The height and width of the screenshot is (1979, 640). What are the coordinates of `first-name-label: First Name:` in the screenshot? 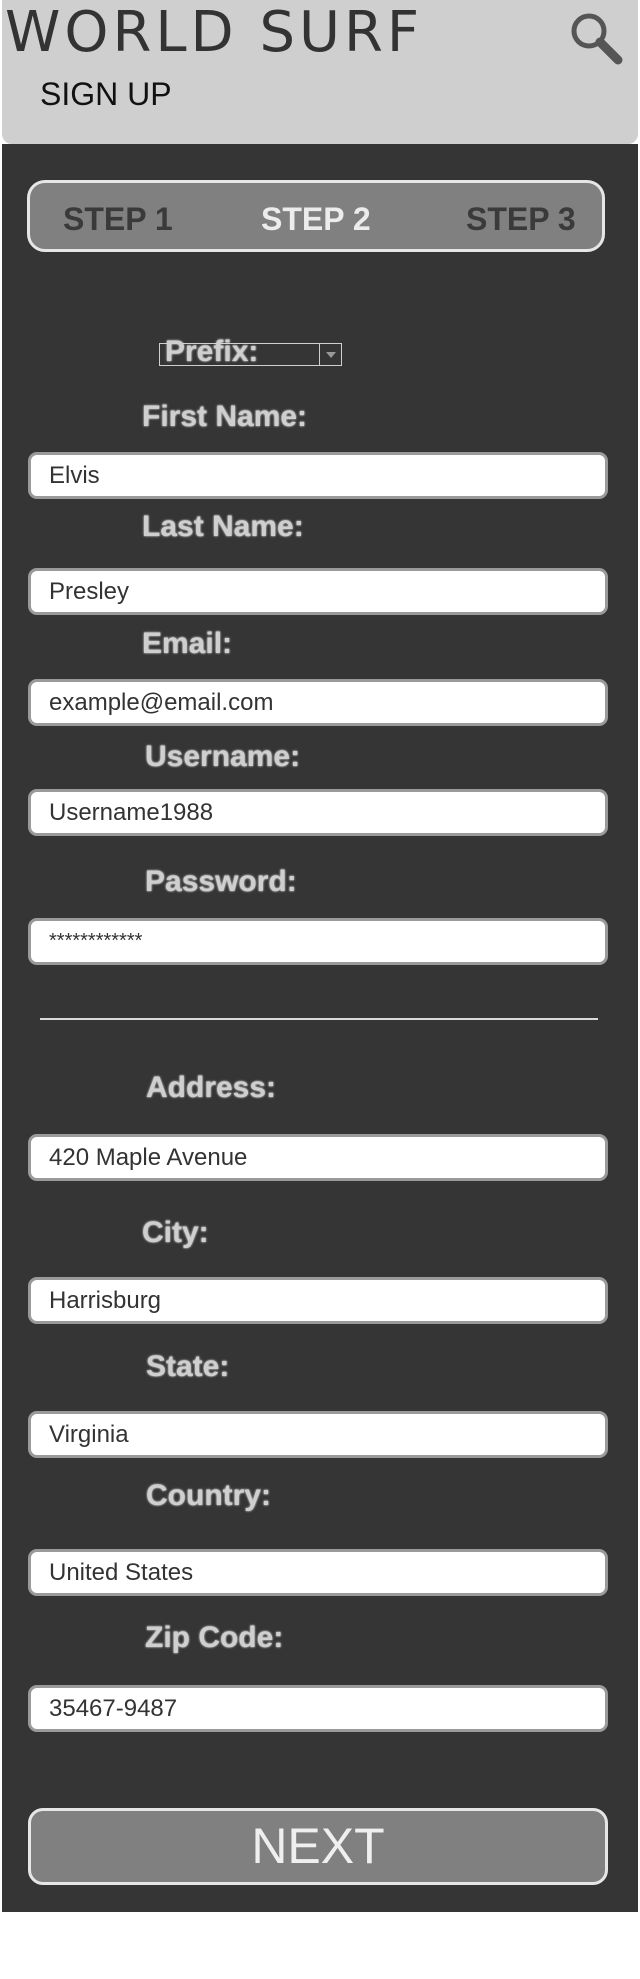 It's located at (225, 416).